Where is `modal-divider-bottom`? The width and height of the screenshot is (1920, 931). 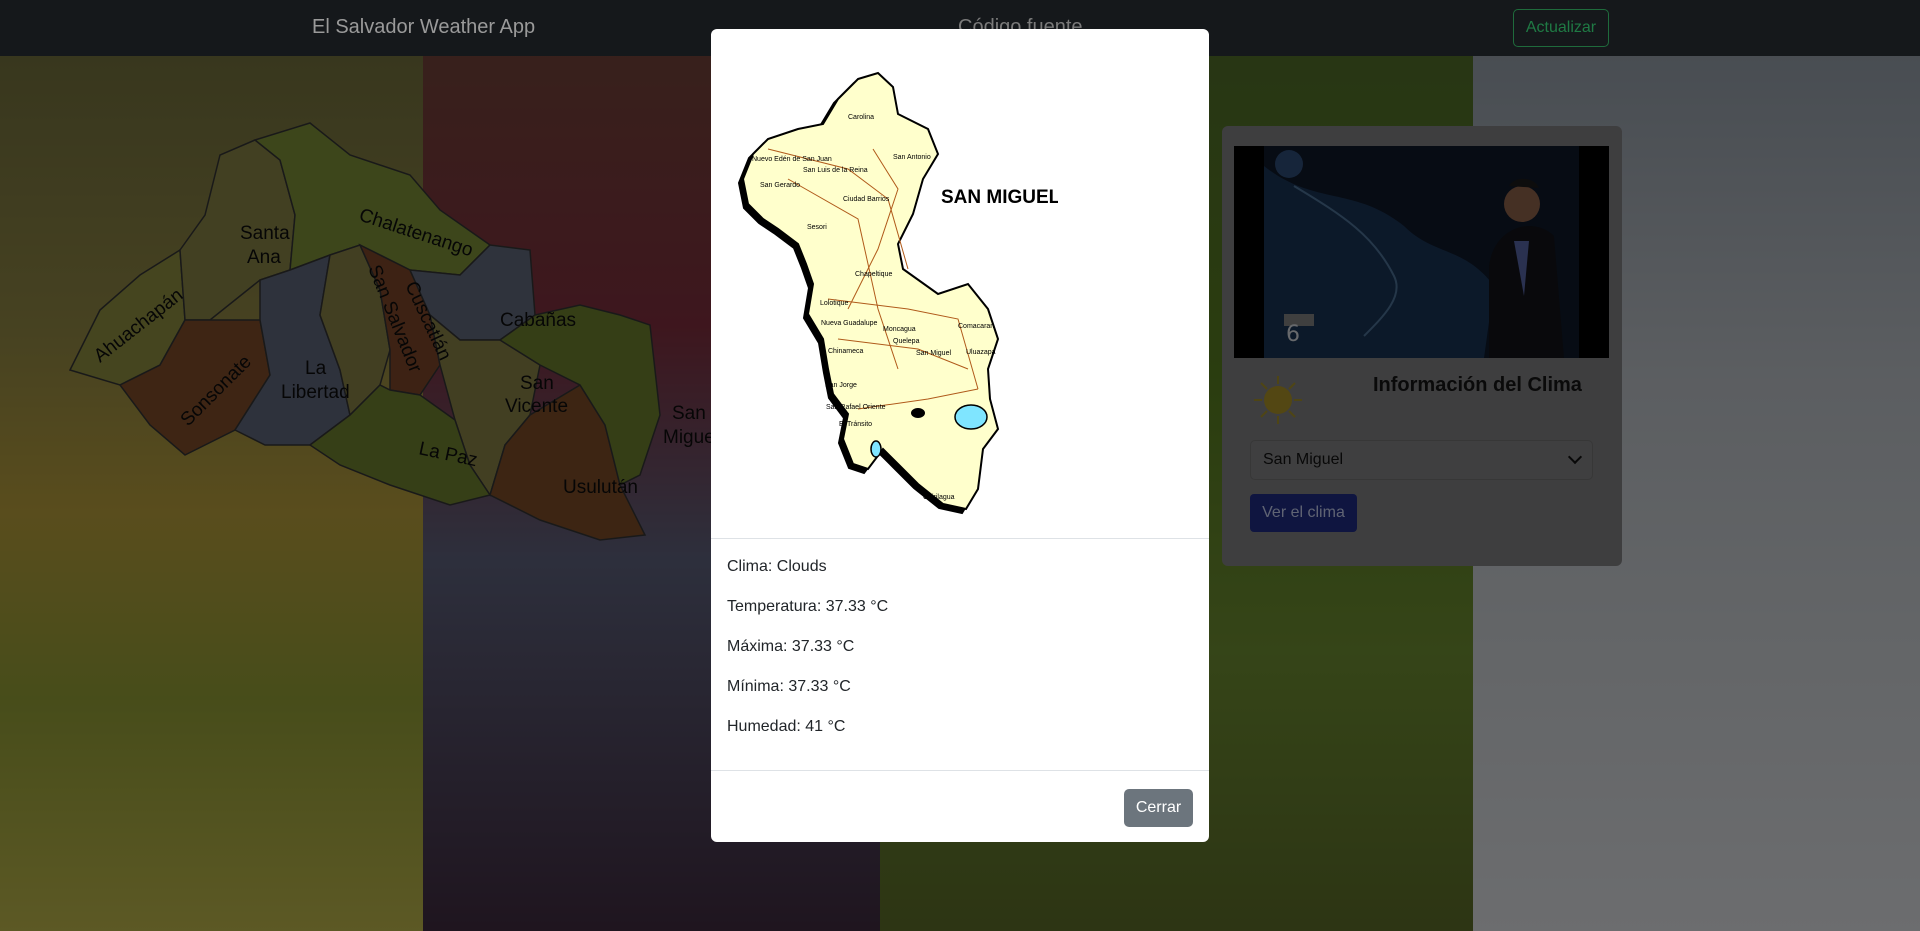 modal-divider-bottom is located at coordinates (960, 770).